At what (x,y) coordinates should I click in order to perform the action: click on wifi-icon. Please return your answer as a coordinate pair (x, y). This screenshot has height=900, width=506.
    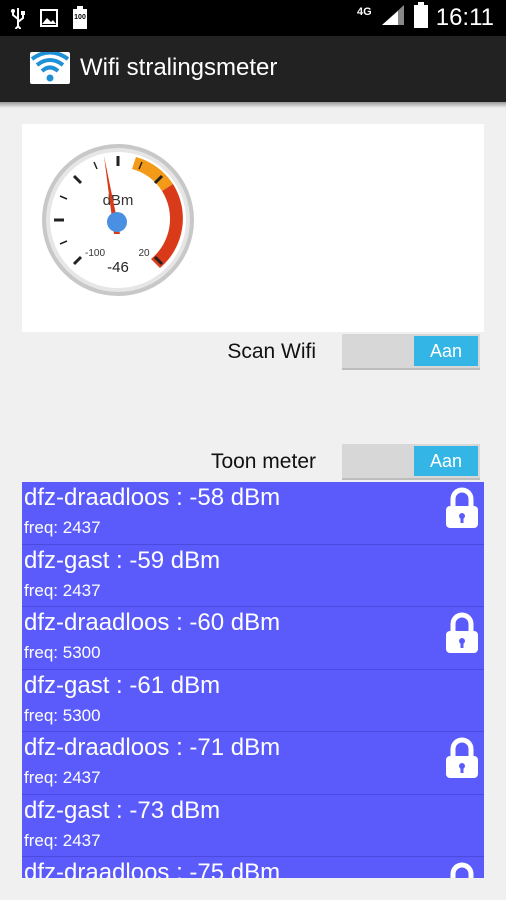
    Looking at the image, I should click on (50, 67).